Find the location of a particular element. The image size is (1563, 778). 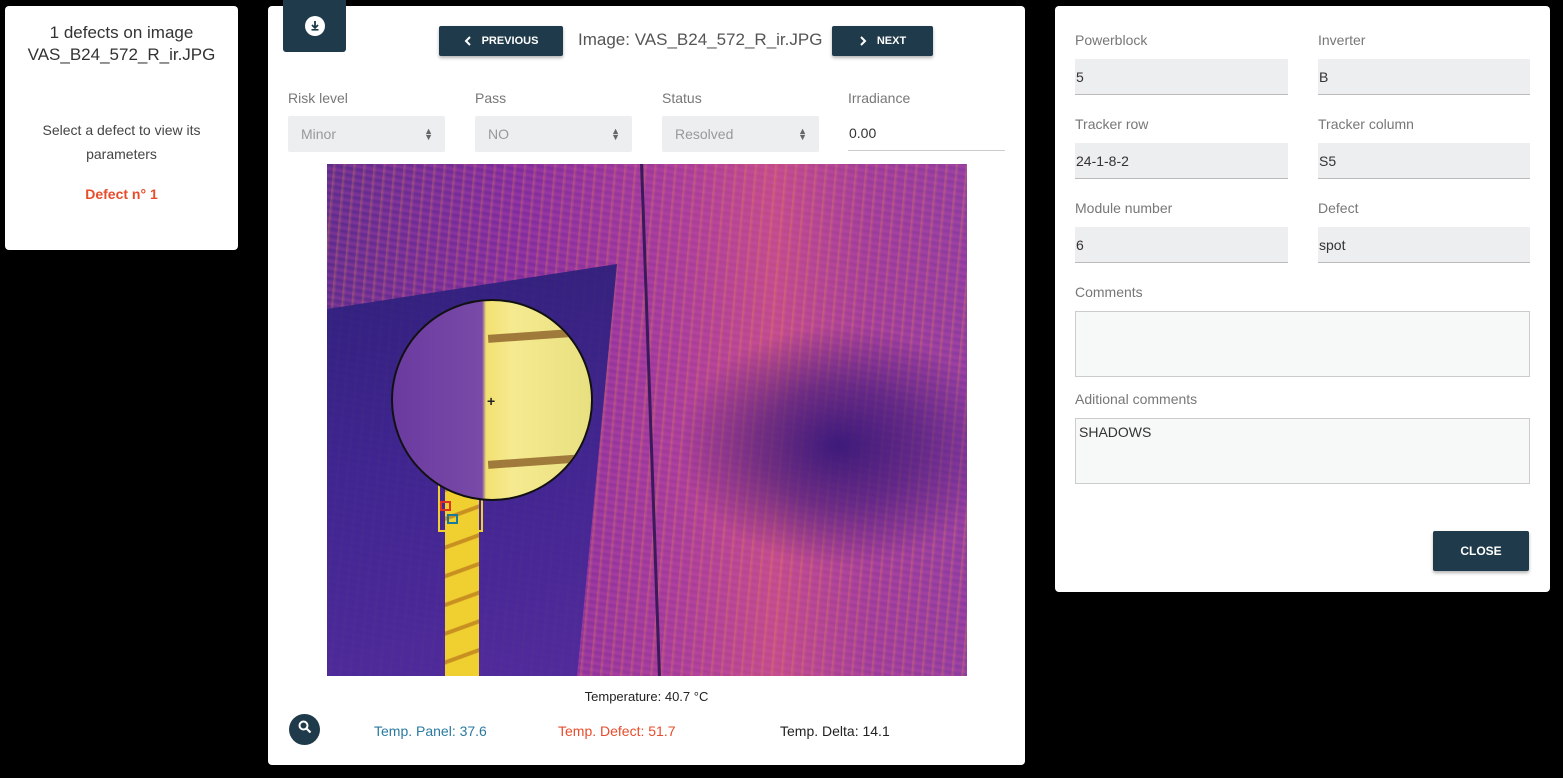

additional-comments-label: Aditional comments is located at coordinates (1136, 399).